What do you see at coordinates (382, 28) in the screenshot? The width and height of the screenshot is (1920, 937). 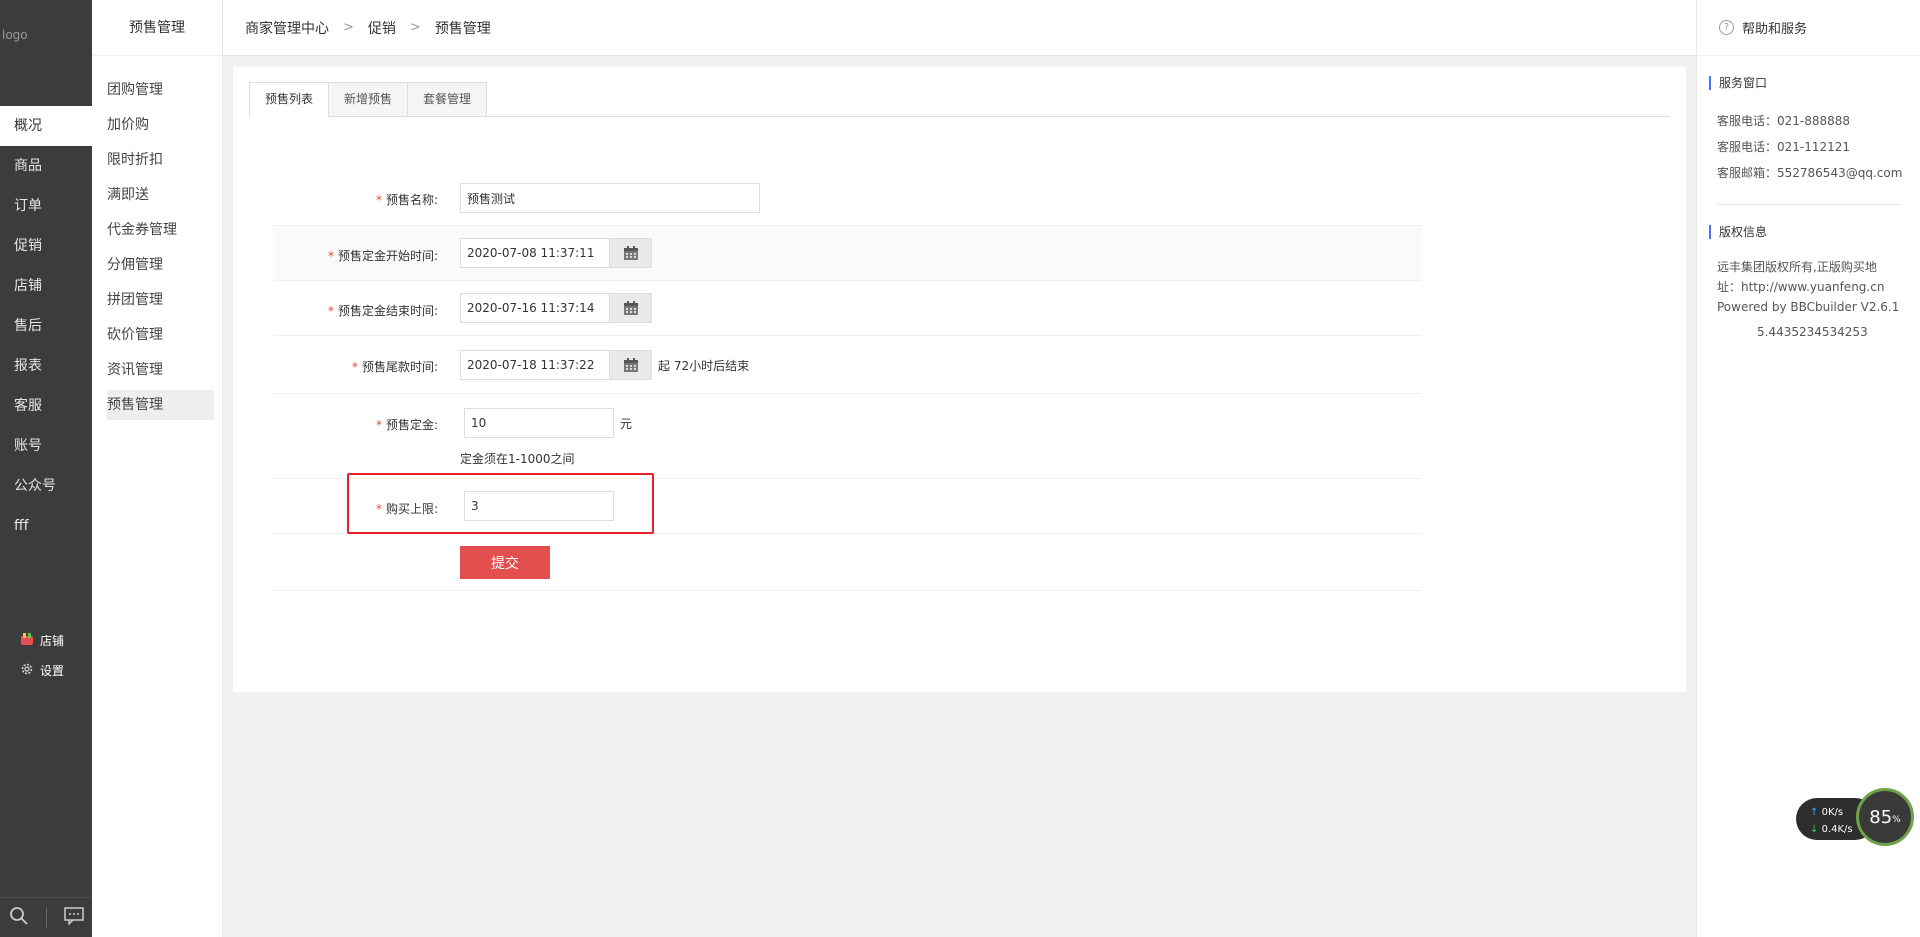 I see `breadcrumb-promotion: 促销` at bounding box center [382, 28].